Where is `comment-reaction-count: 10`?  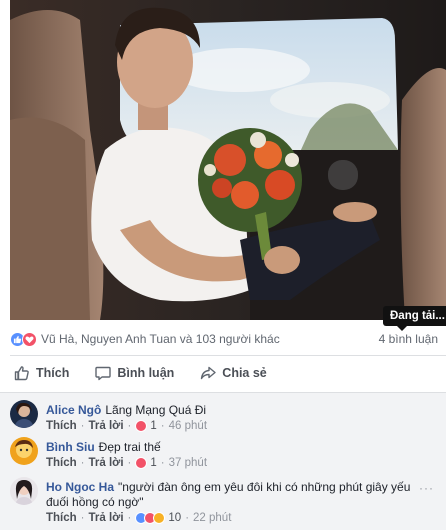 comment-reaction-count: 10 is located at coordinates (175, 518).